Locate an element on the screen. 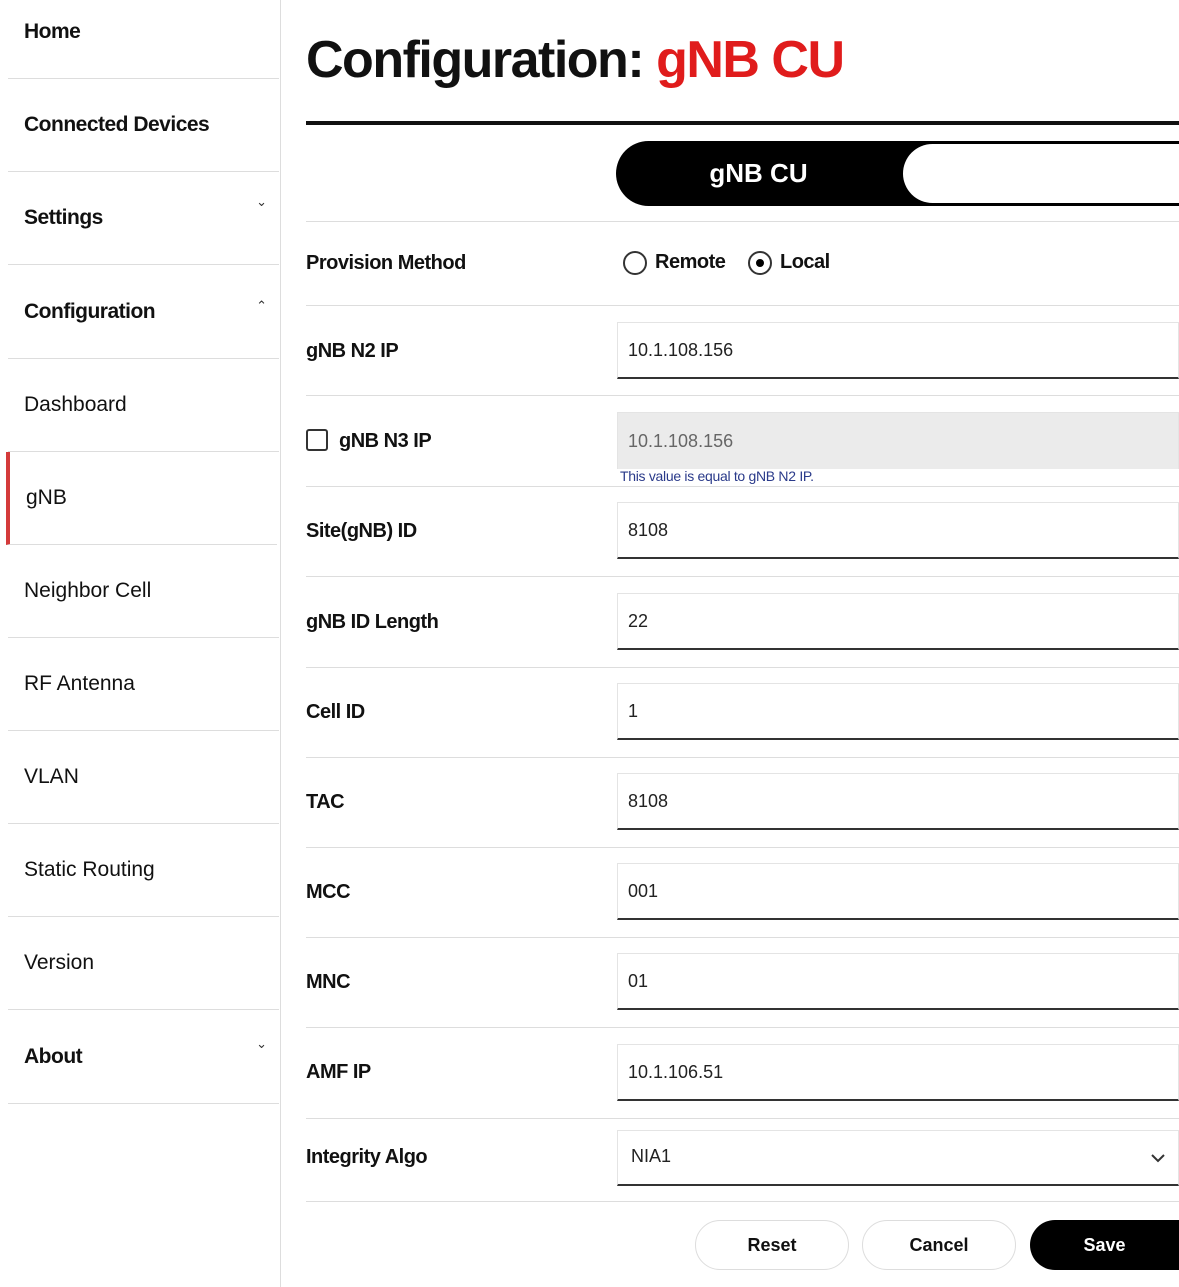  integrity-algo-label: Integrity Algo is located at coordinates (367, 1157).